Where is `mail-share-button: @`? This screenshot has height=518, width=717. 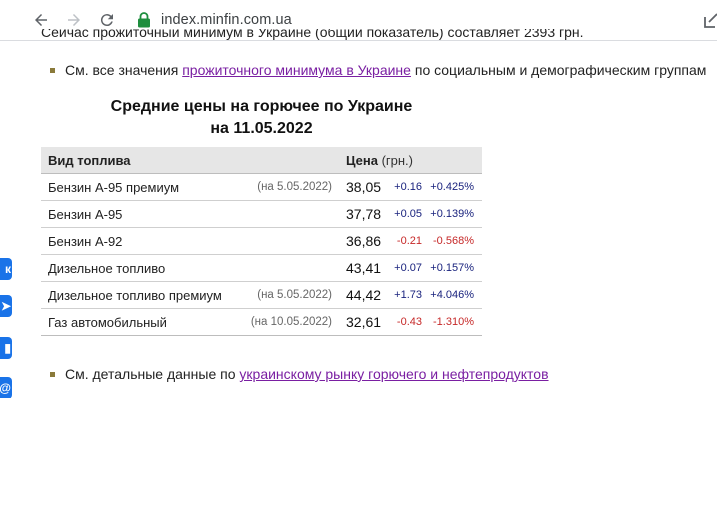 mail-share-button: @ is located at coordinates (6, 388).